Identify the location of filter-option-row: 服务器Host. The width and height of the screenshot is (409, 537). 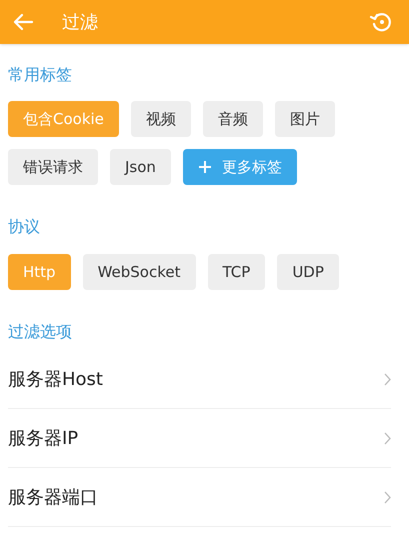
(199, 379).